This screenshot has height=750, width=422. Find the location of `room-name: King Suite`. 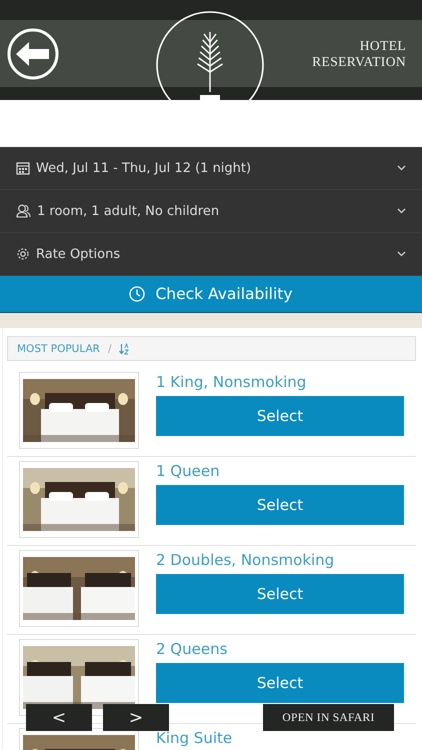

room-name: King Suite is located at coordinates (195, 738).